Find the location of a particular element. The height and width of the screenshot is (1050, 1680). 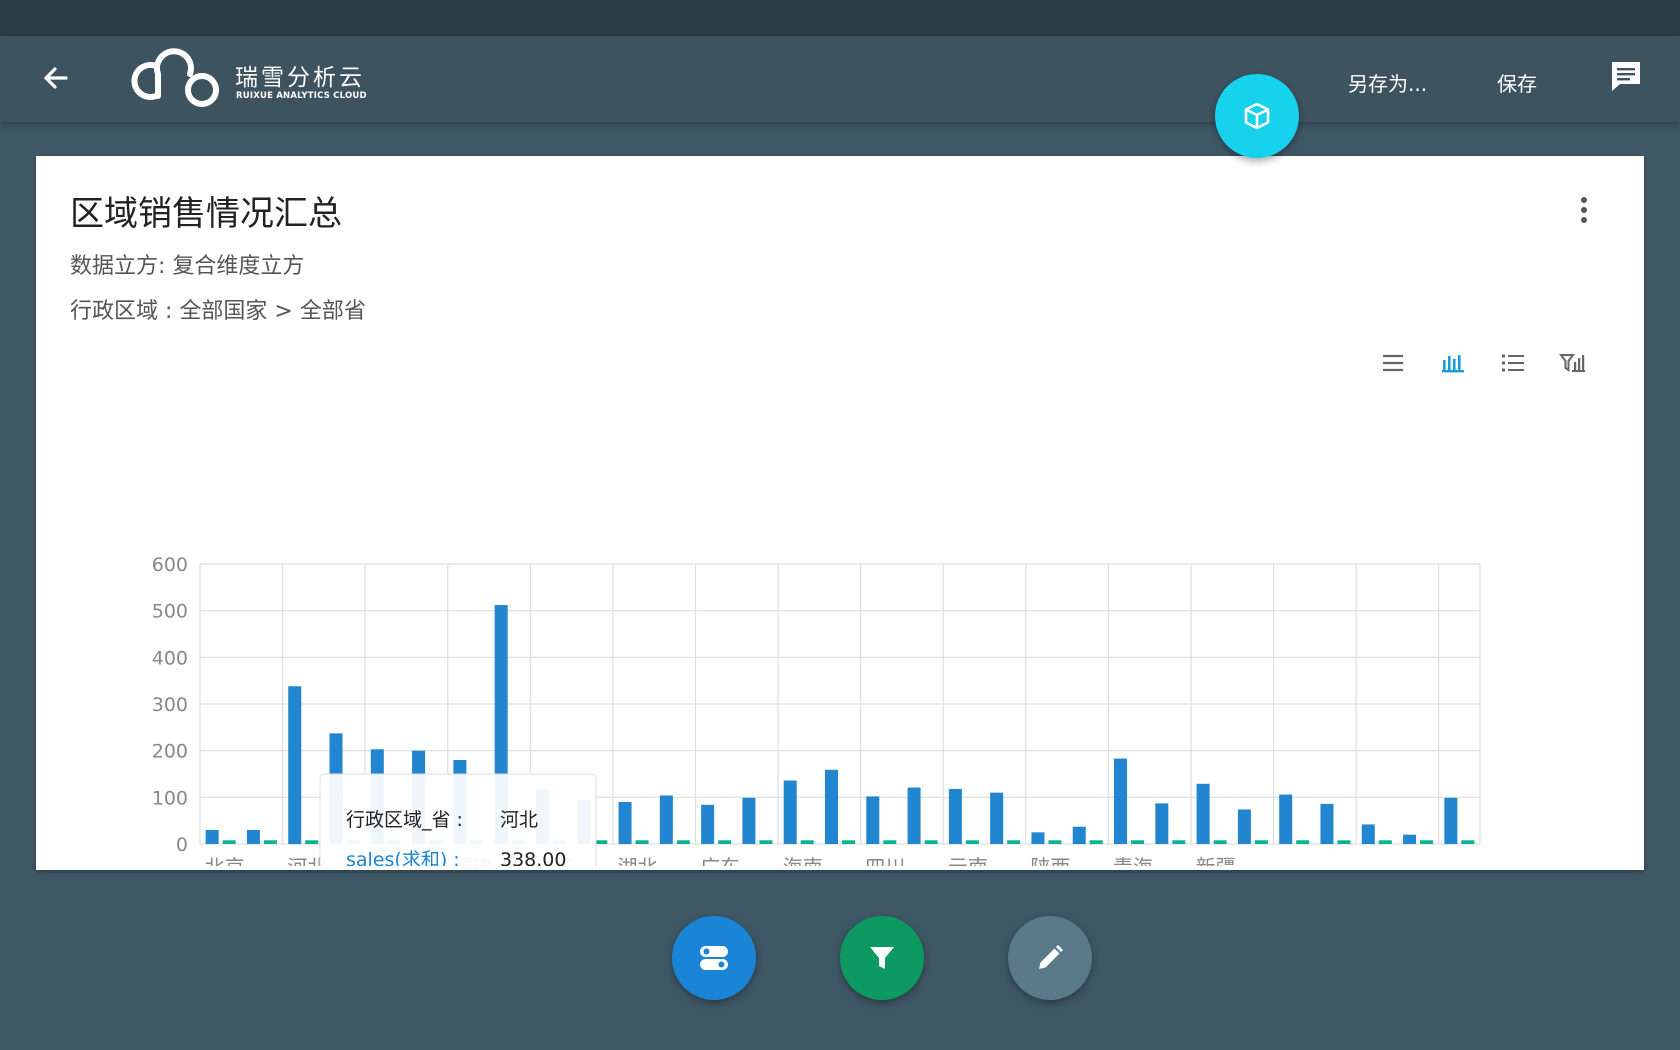

more-vert-icon is located at coordinates (1584, 210).